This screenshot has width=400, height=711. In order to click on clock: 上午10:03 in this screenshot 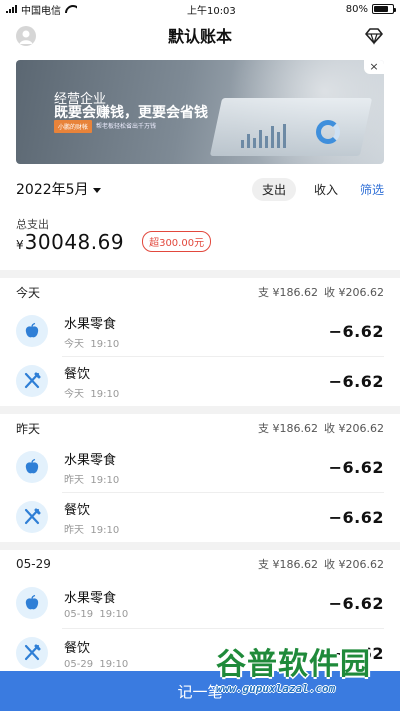, I will do `click(211, 11)`.